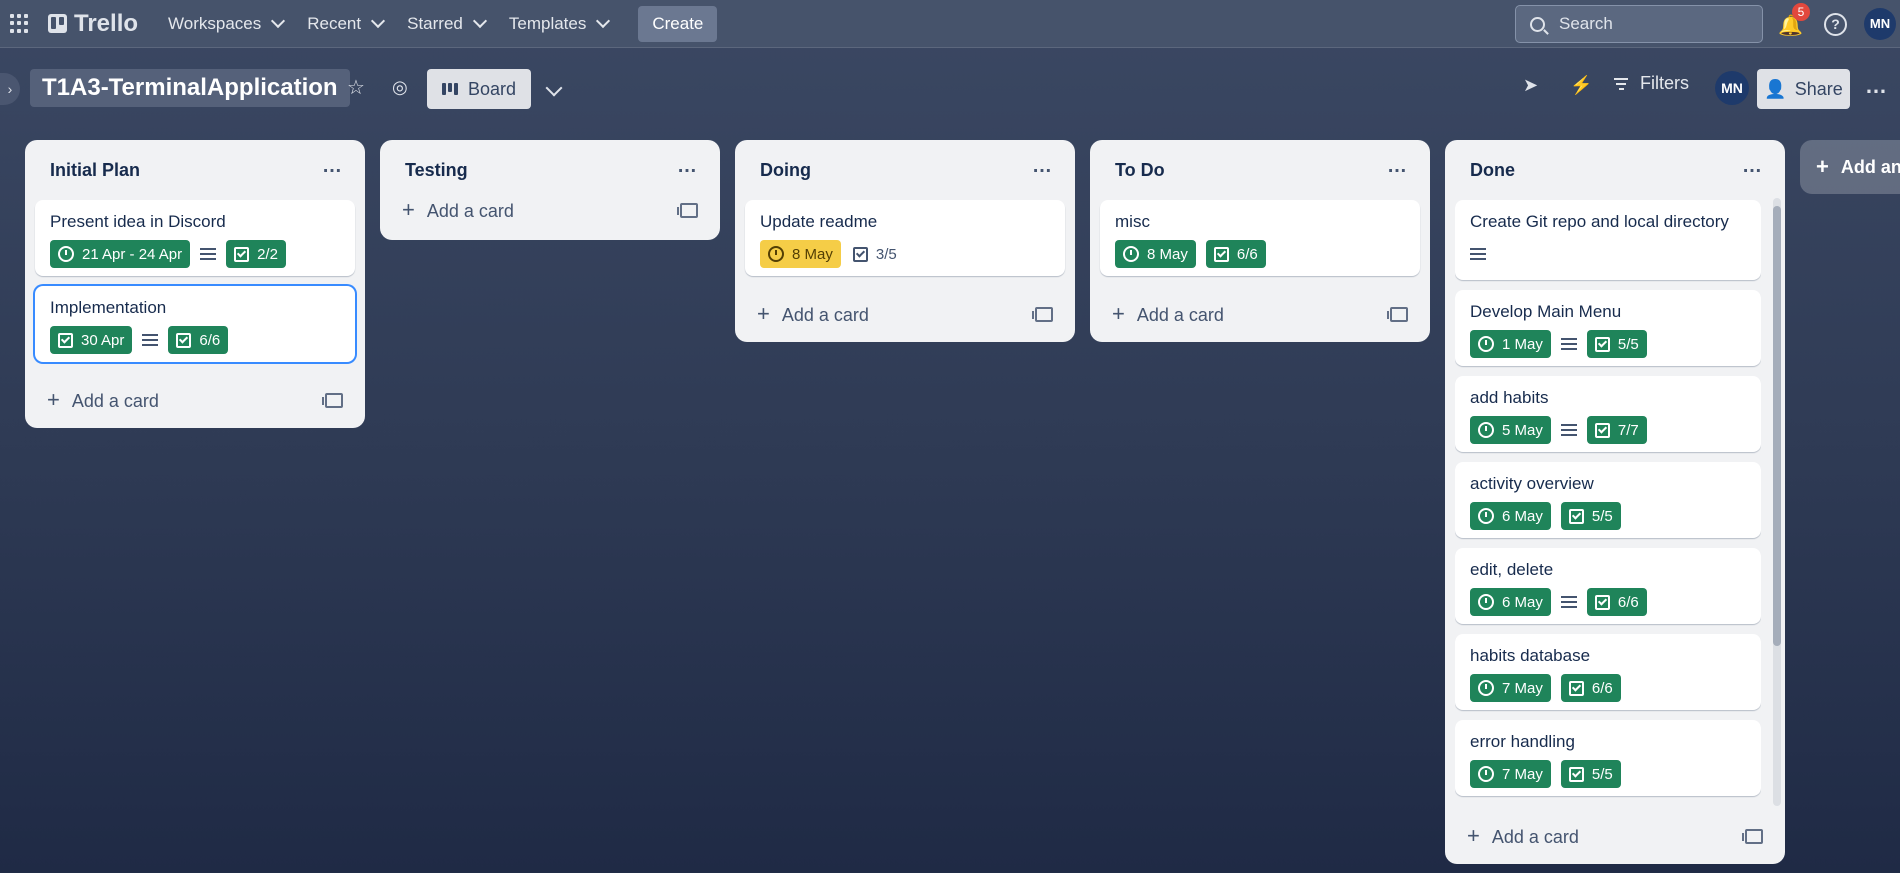 This screenshot has height=873, width=1900. I want to click on add-card-label: Add a card, so click(1535, 837).